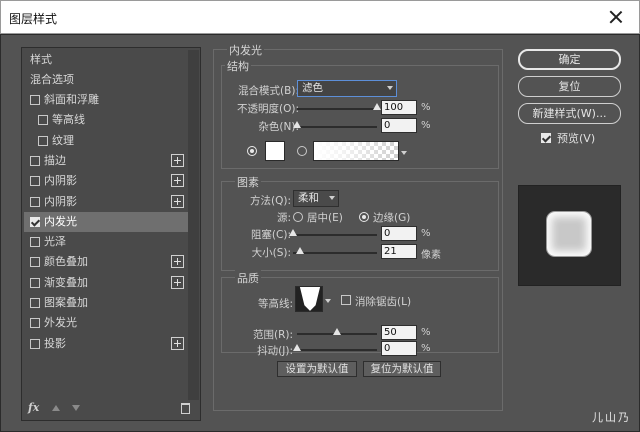 This screenshot has width=640, height=432. Describe the element at coordinates (364, 217) in the screenshot. I see `source-edge-radio` at that location.